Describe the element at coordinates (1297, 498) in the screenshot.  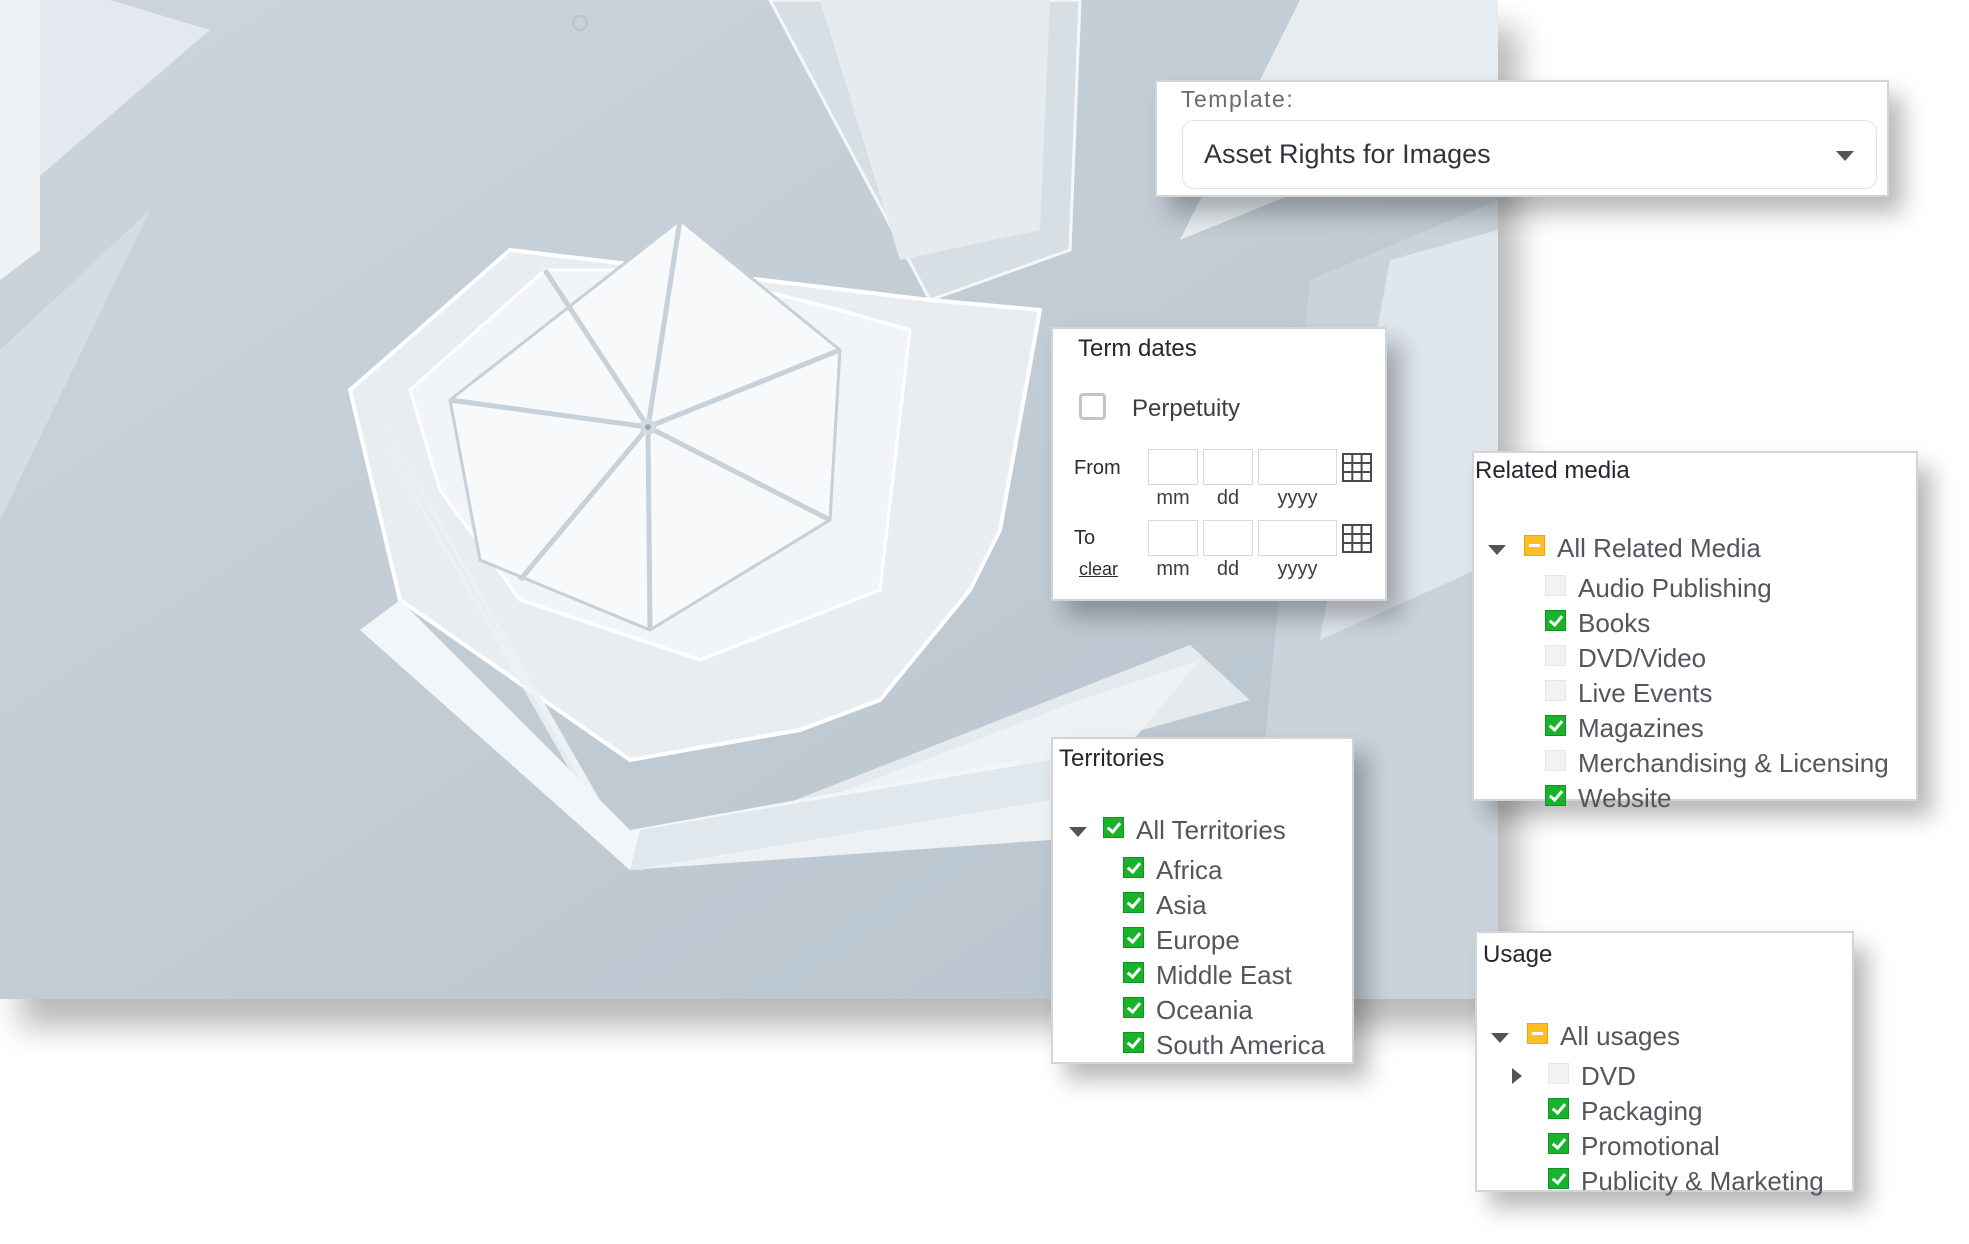
I see `from-year-hint: yyyy` at that location.